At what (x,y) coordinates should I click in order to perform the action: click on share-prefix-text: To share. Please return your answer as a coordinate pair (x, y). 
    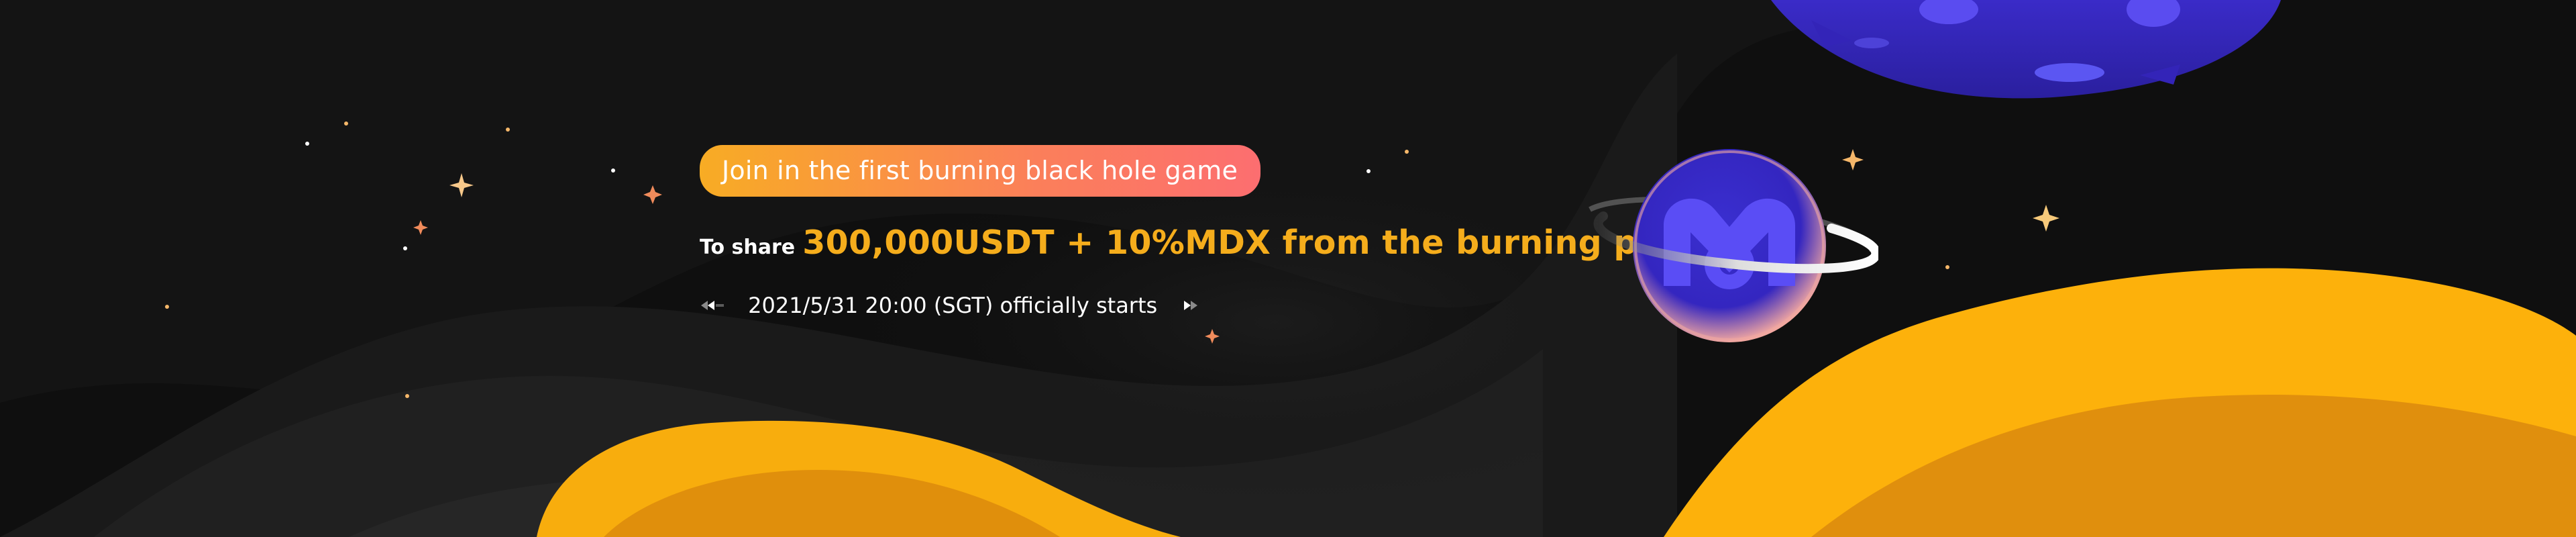
    Looking at the image, I should click on (748, 247).